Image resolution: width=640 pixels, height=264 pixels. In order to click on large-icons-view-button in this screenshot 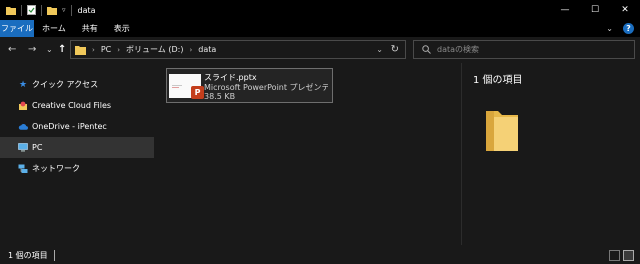, I will do `click(628, 255)`.